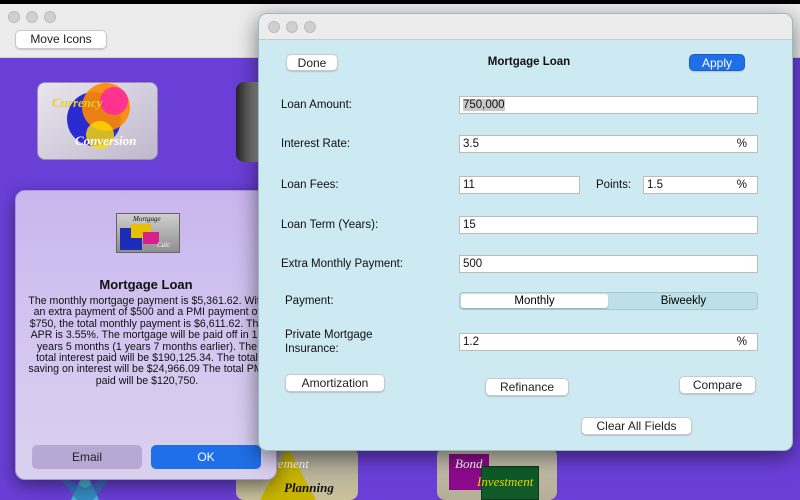 This screenshot has width=800, height=500. Describe the element at coordinates (741, 342) in the screenshot. I see `pmi-percent: %` at that location.